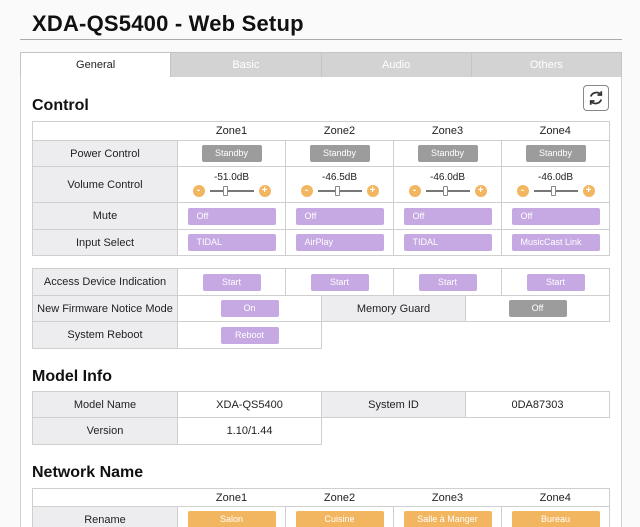 This screenshot has height=527, width=640. I want to click on power-button-zone2: Standby, so click(339, 153).